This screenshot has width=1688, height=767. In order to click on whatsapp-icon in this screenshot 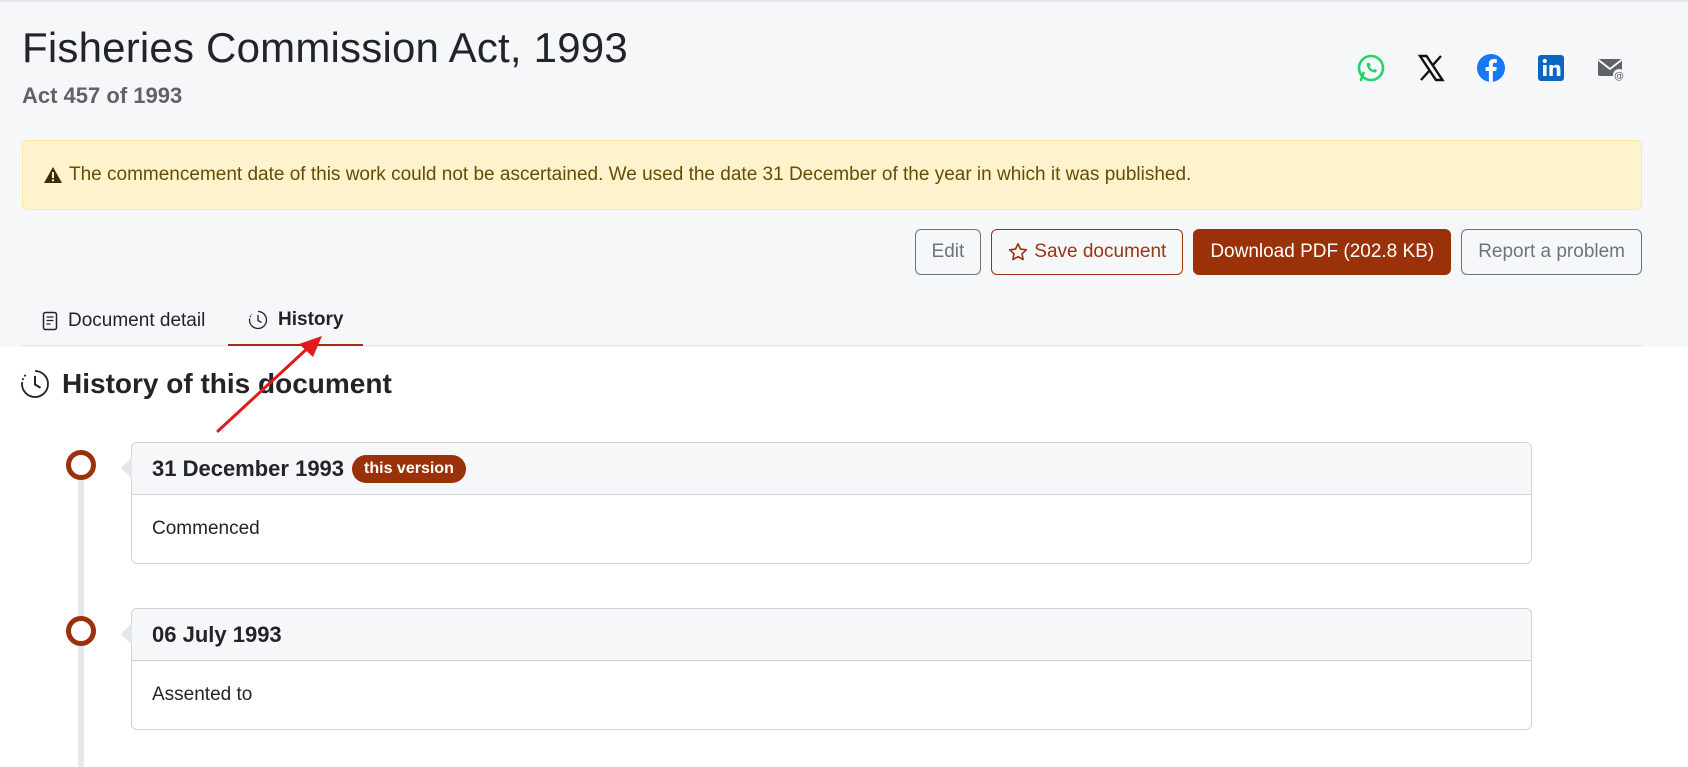, I will do `click(1371, 68)`.